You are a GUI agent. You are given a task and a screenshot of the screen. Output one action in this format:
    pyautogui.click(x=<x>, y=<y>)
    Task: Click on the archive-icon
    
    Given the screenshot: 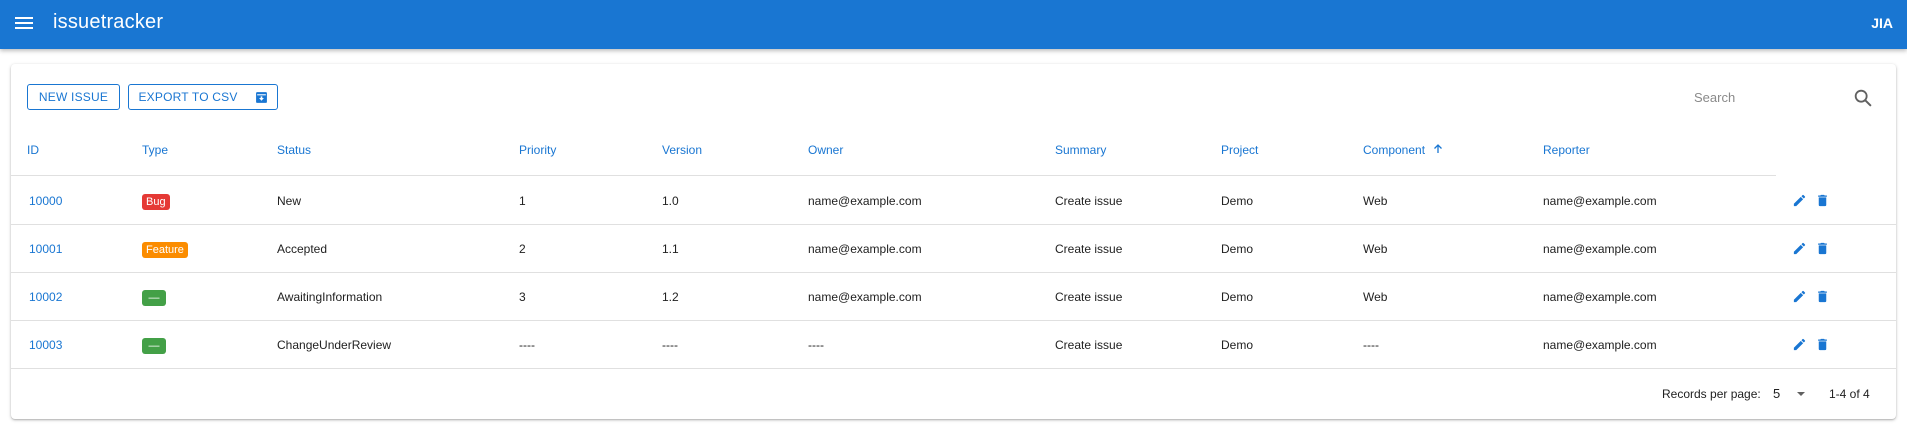 What is the action you would take?
    pyautogui.click(x=261, y=97)
    